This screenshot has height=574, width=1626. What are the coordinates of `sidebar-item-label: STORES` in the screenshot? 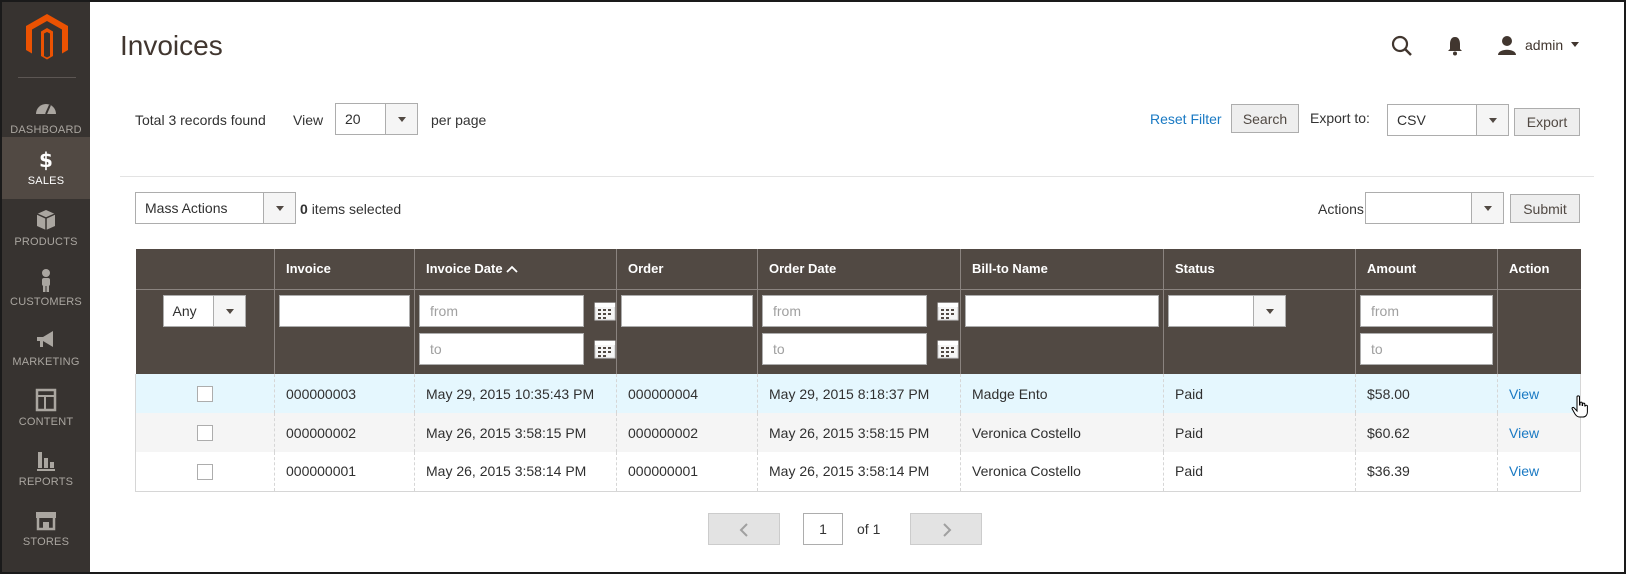 It's located at (46, 542).